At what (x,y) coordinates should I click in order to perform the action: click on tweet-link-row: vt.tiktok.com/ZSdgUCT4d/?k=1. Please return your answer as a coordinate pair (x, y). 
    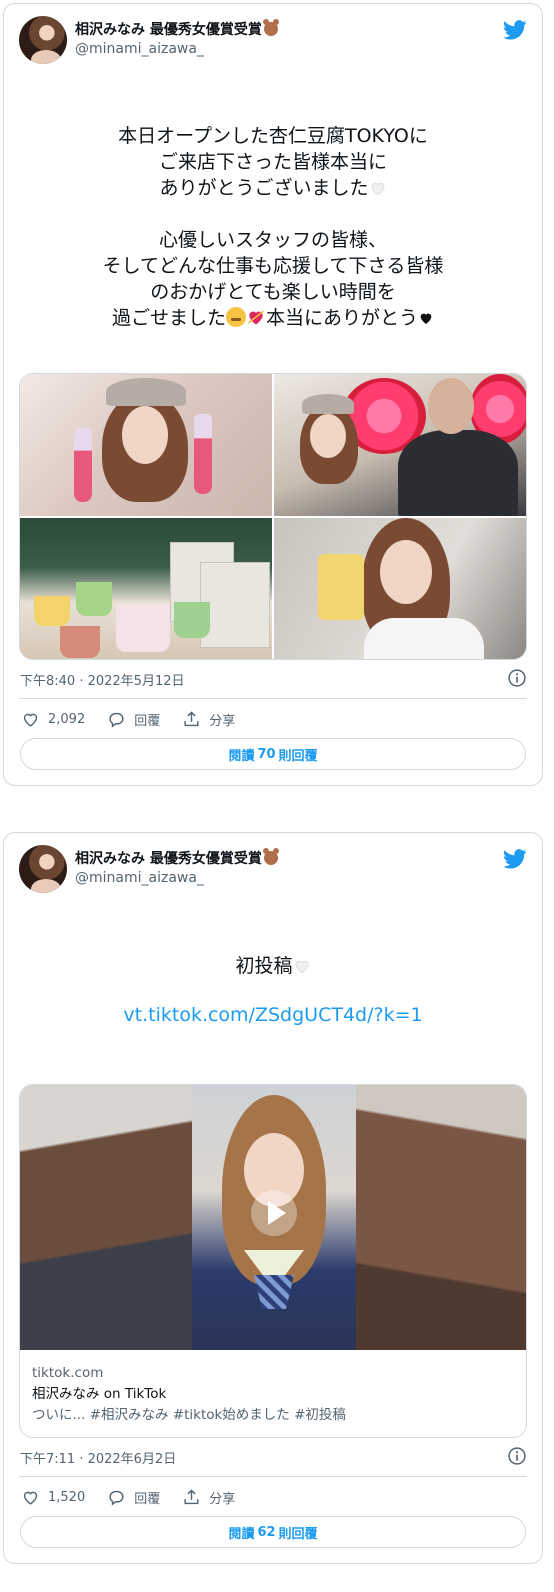
    Looking at the image, I should click on (273, 1015).